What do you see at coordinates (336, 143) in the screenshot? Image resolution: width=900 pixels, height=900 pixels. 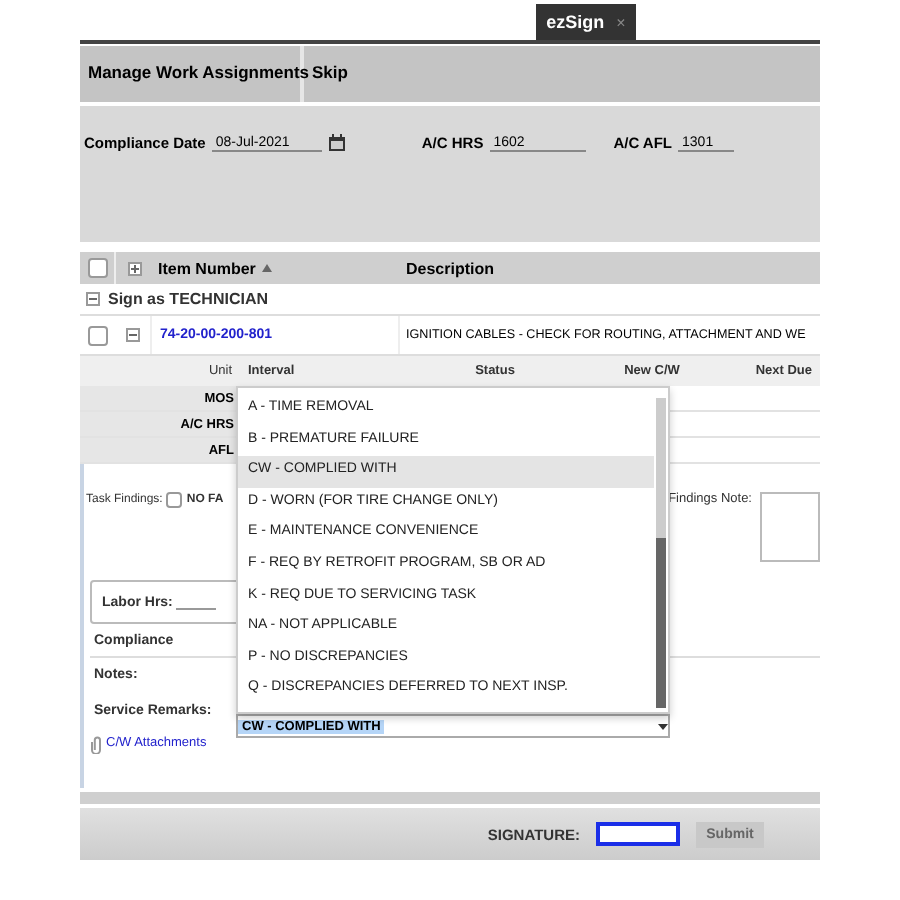 I see `calendar-icon` at bounding box center [336, 143].